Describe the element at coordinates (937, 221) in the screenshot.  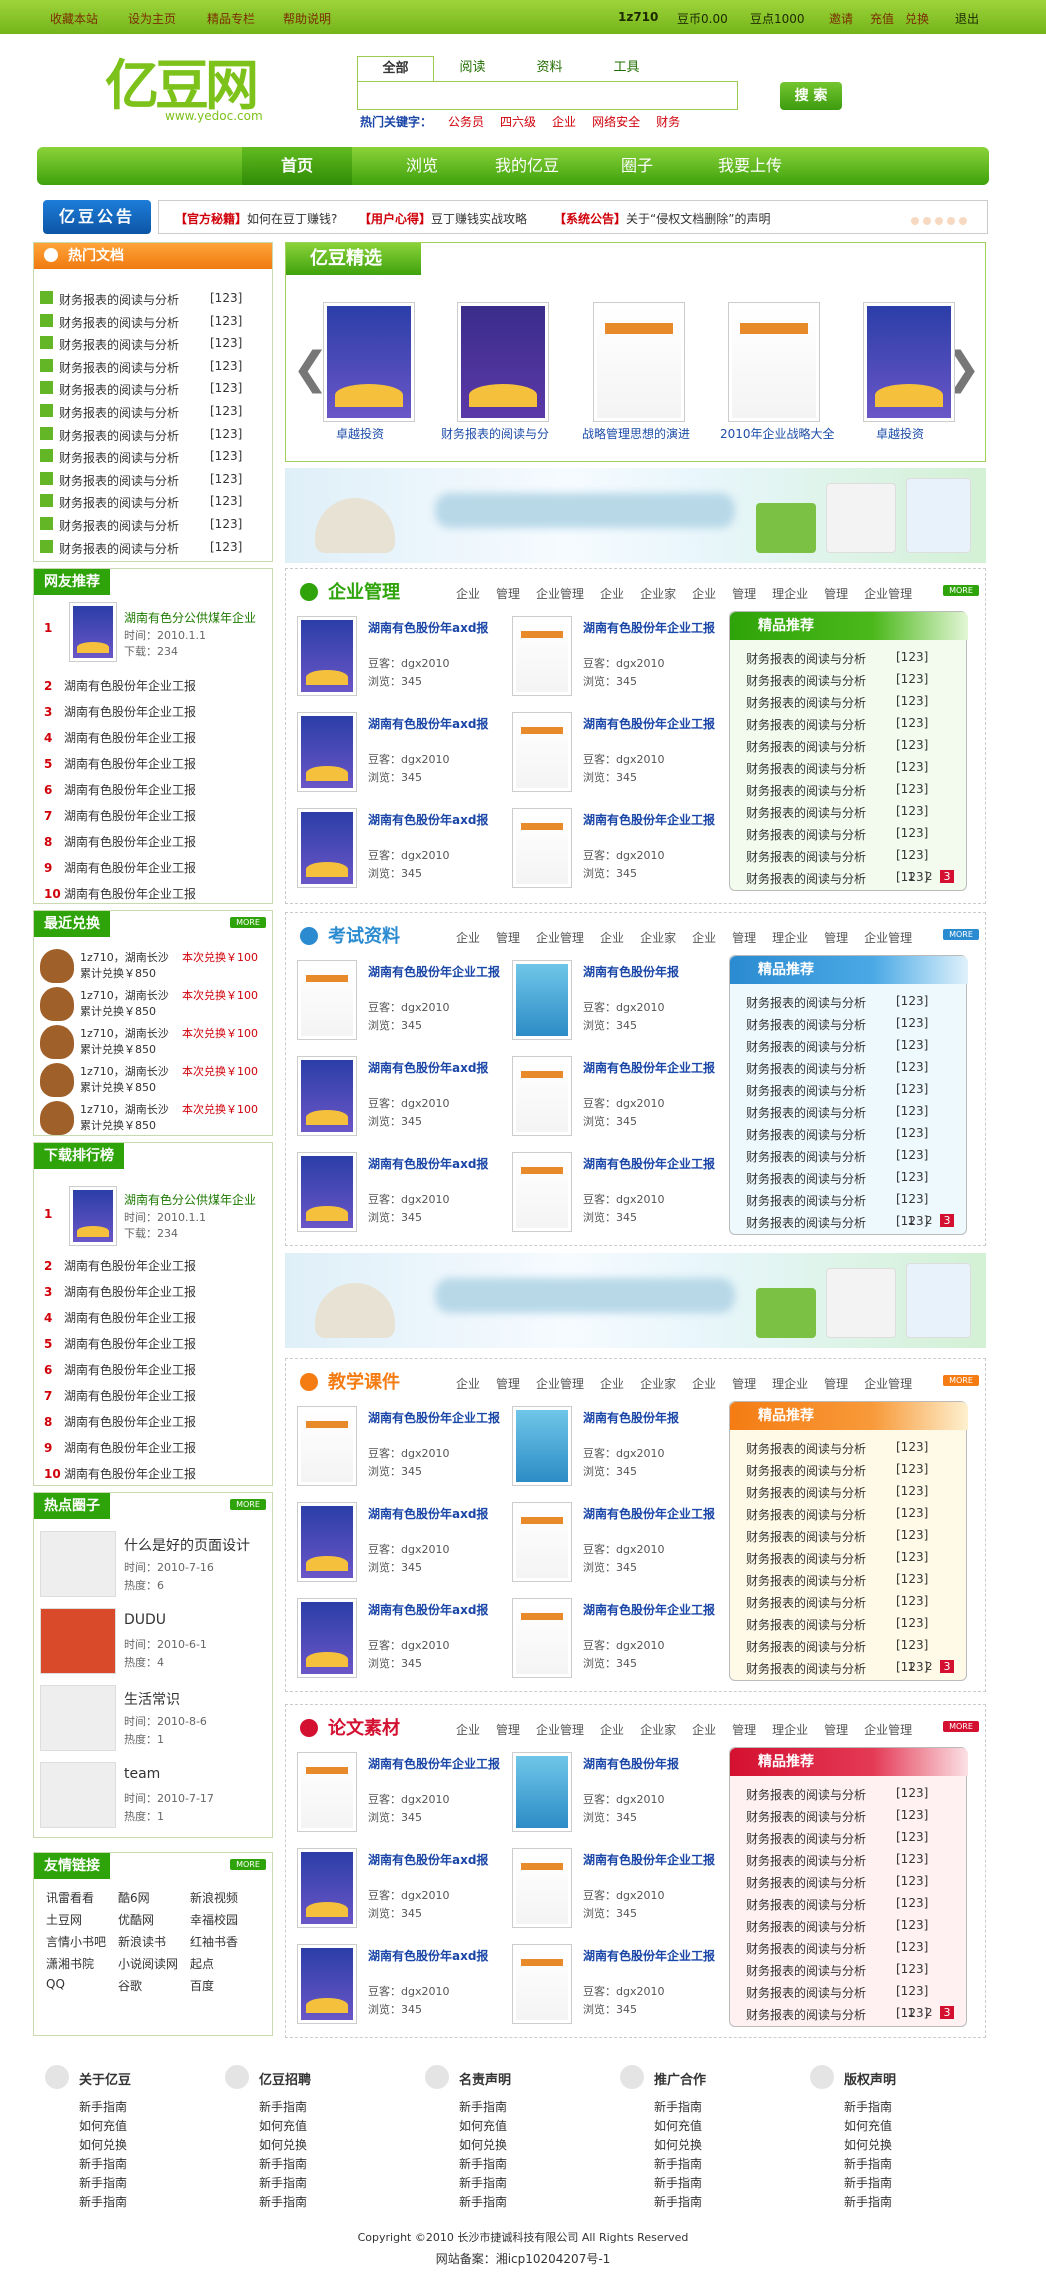
I see `announcement-pager` at that location.